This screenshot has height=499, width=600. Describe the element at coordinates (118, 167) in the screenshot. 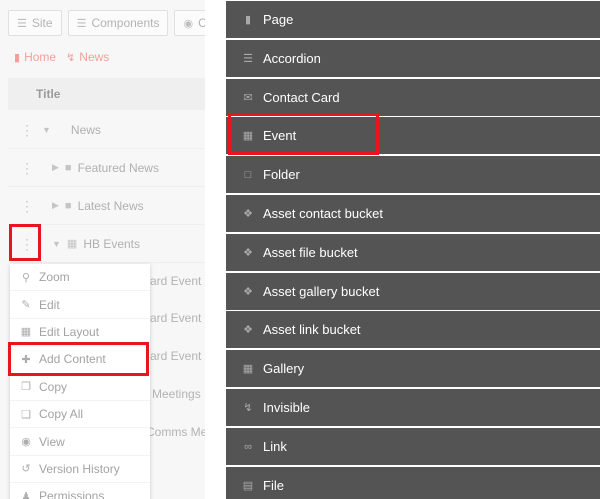

I see `row-label: Featured News` at that location.